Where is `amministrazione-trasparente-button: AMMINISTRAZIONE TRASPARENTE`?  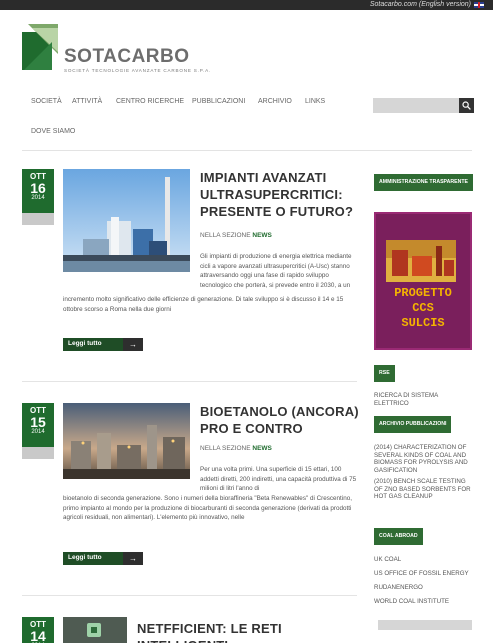
amministrazione-trasparente-button: AMMINISTRAZIONE TRASPARENTE is located at coordinates (423, 182).